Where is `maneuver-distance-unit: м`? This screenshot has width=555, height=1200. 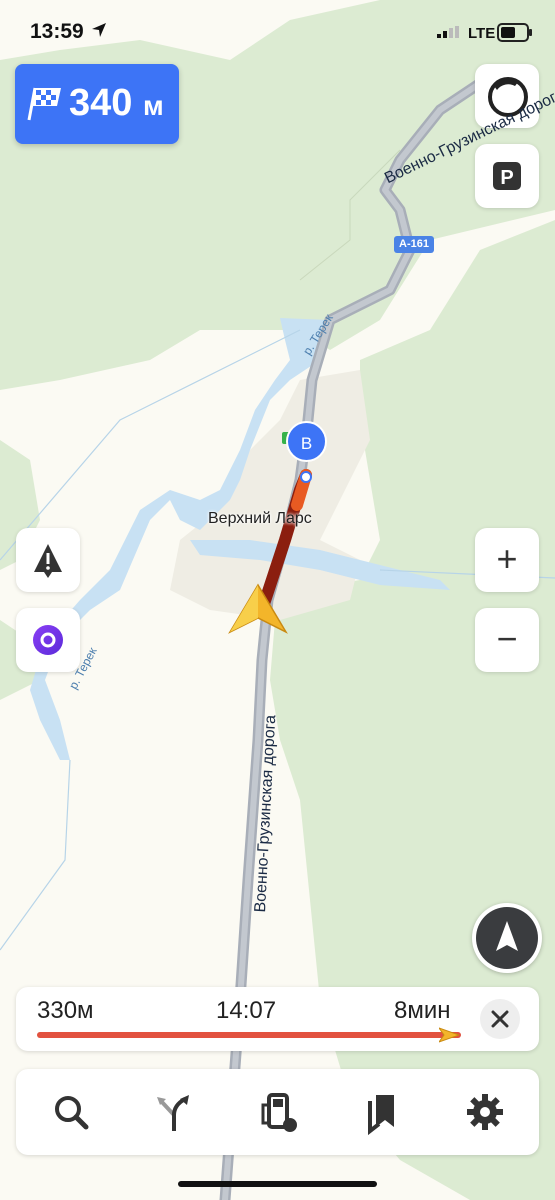 maneuver-distance-unit: м is located at coordinates (153, 105).